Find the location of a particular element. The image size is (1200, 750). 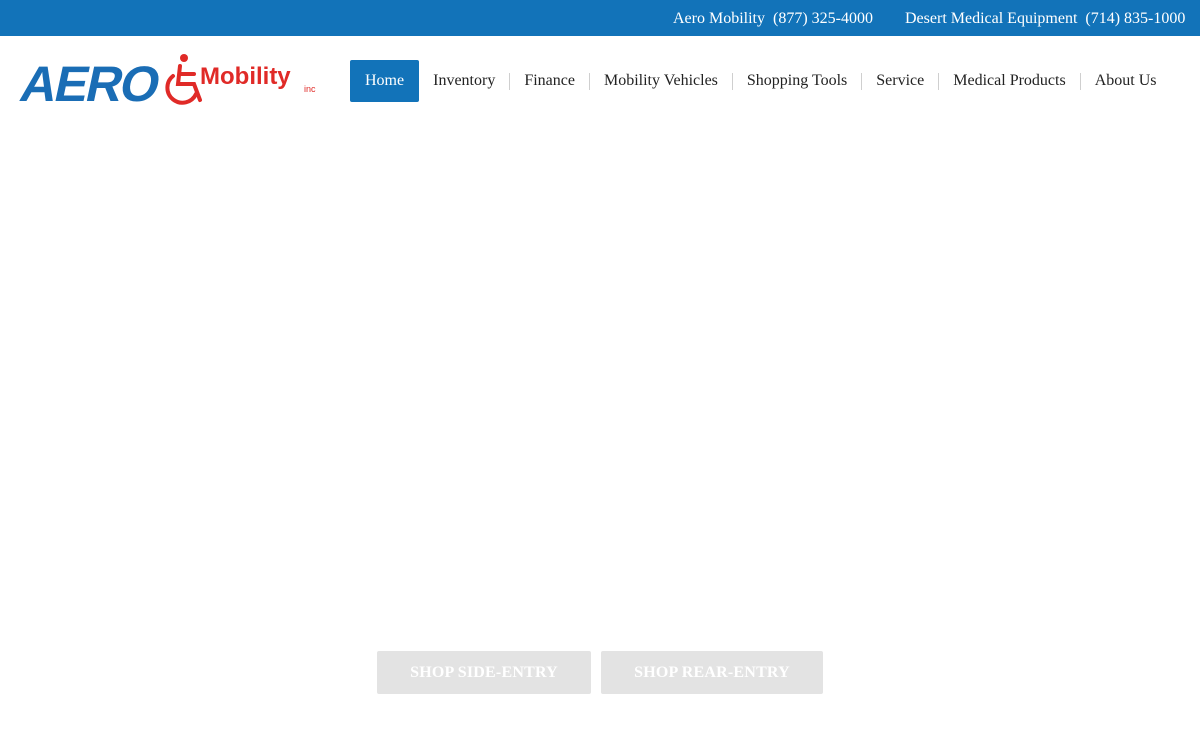

shop-rear-entry-button: SHOP REAR-ENTRY is located at coordinates (712, 672).